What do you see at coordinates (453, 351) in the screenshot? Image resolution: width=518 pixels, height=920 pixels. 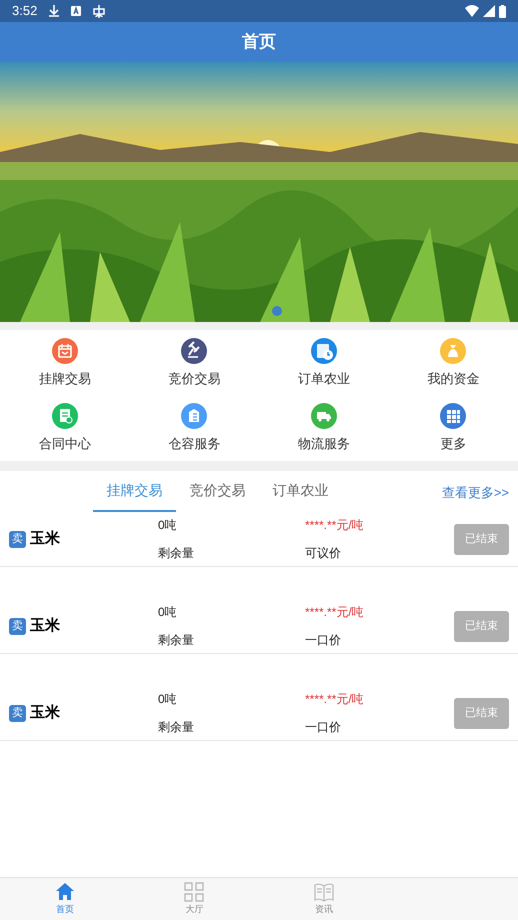 I see `money-bag-icon` at bounding box center [453, 351].